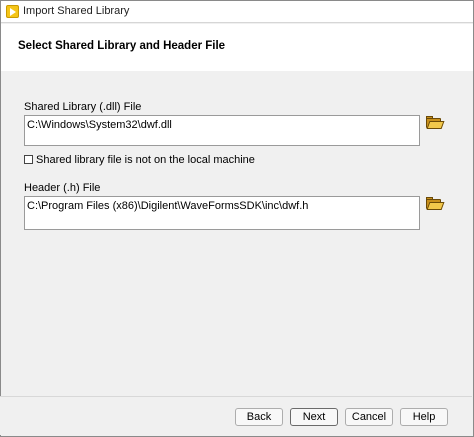  I want to click on shared-library-browse-button, so click(435, 123).